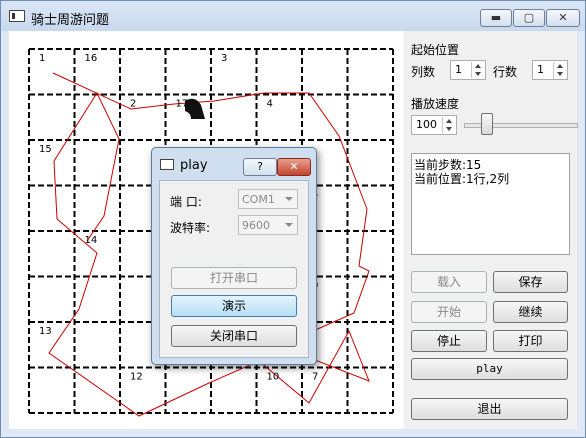  Describe the element at coordinates (530, 341) in the screenshot. I see `print-button: 打印` at that location.